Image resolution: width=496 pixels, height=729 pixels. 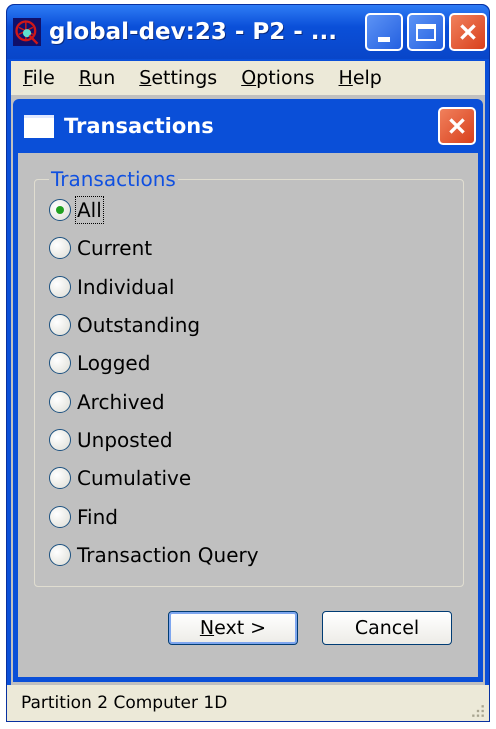 What do you see at coordinates (27, 32) in the screenshot?
I see `globe-magnifier-icon` at bounding box center [27, 32].